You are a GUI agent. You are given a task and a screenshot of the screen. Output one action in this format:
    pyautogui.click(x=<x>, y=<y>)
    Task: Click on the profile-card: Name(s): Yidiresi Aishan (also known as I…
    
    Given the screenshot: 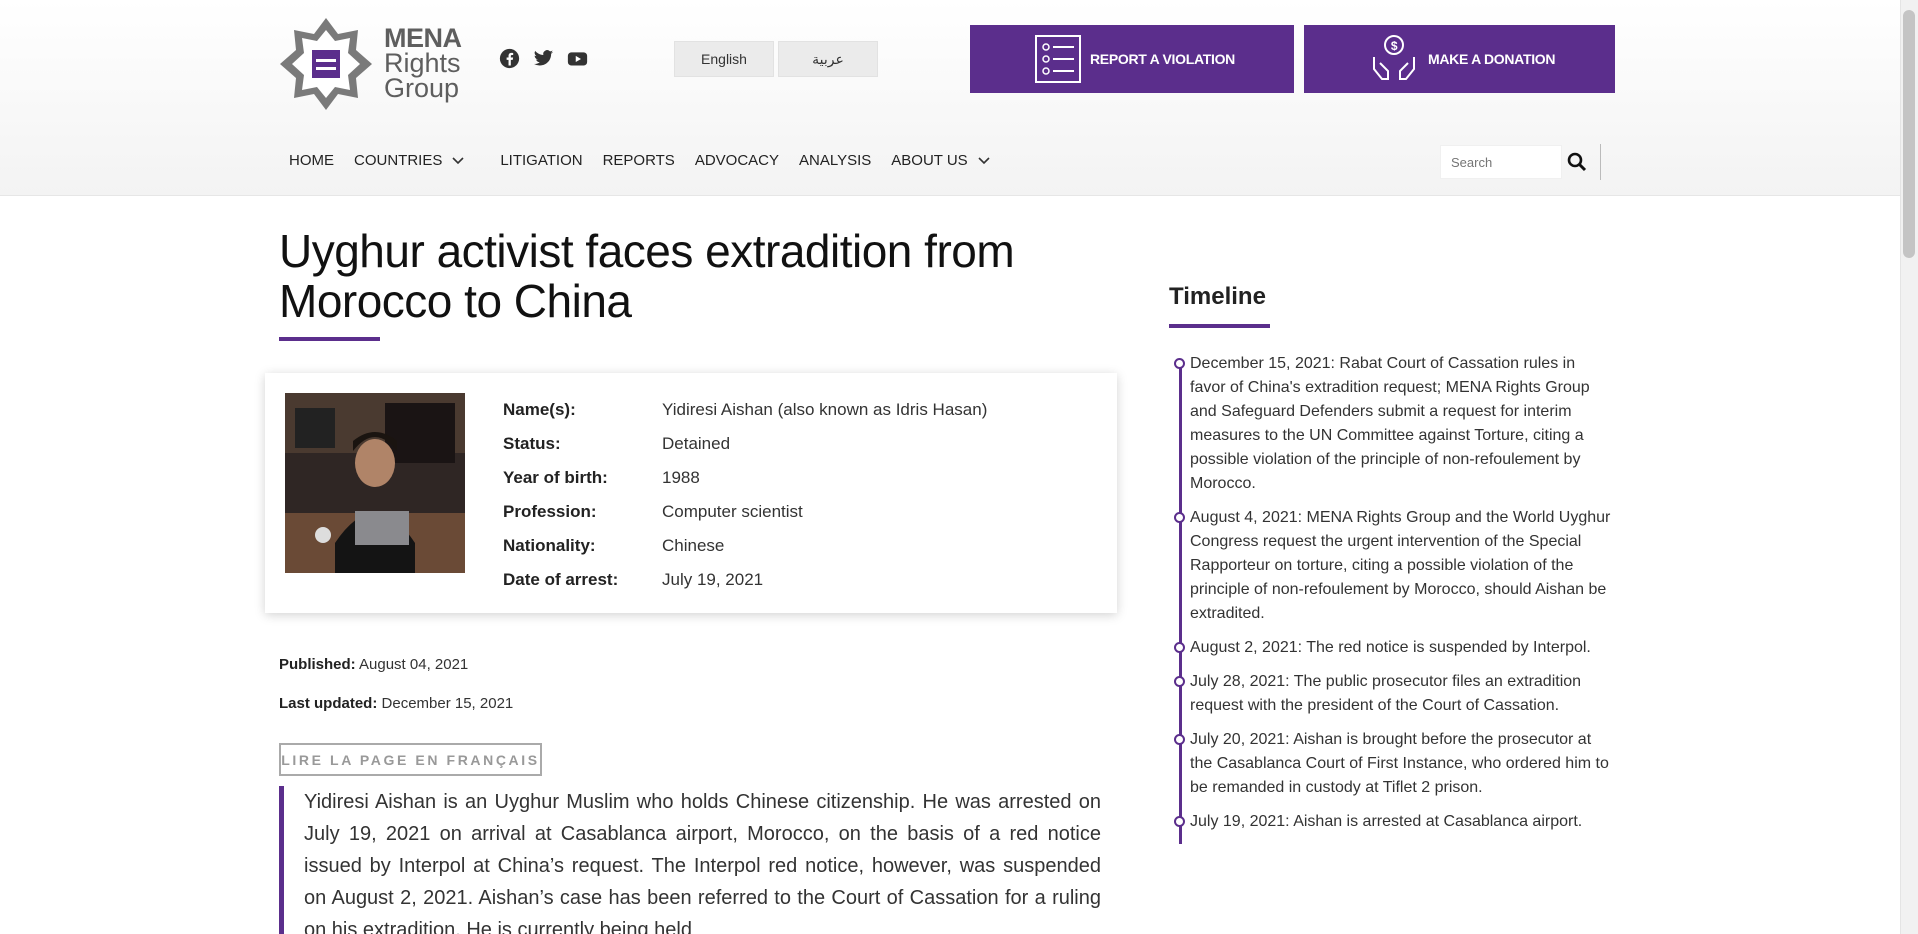 What is the action you would take?
    pyautogui.click(x=691, y=493)
    